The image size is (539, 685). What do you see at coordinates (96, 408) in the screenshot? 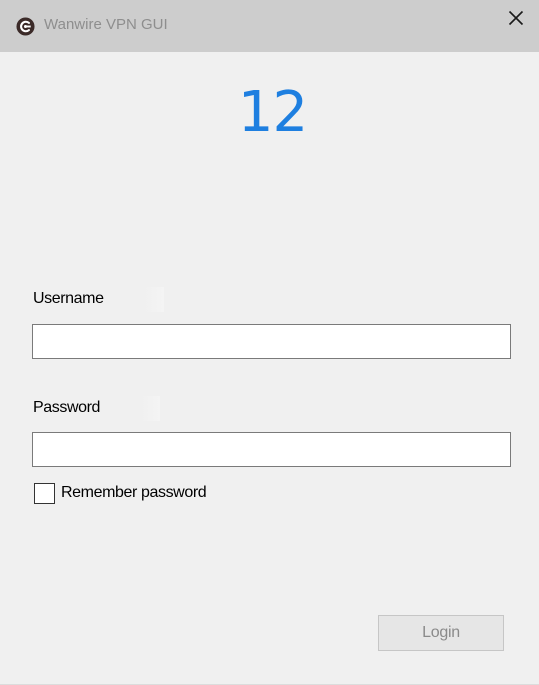
I see `password-label: Password` at bounding box center [96, 408].